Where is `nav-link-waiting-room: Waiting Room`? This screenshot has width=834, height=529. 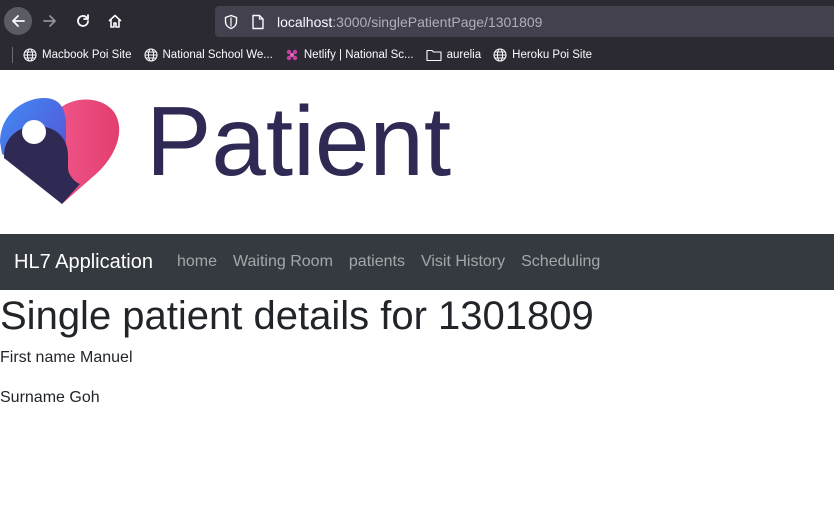
nav-link-waiting-room: Waiting Room is located at coordinates (283, 262).